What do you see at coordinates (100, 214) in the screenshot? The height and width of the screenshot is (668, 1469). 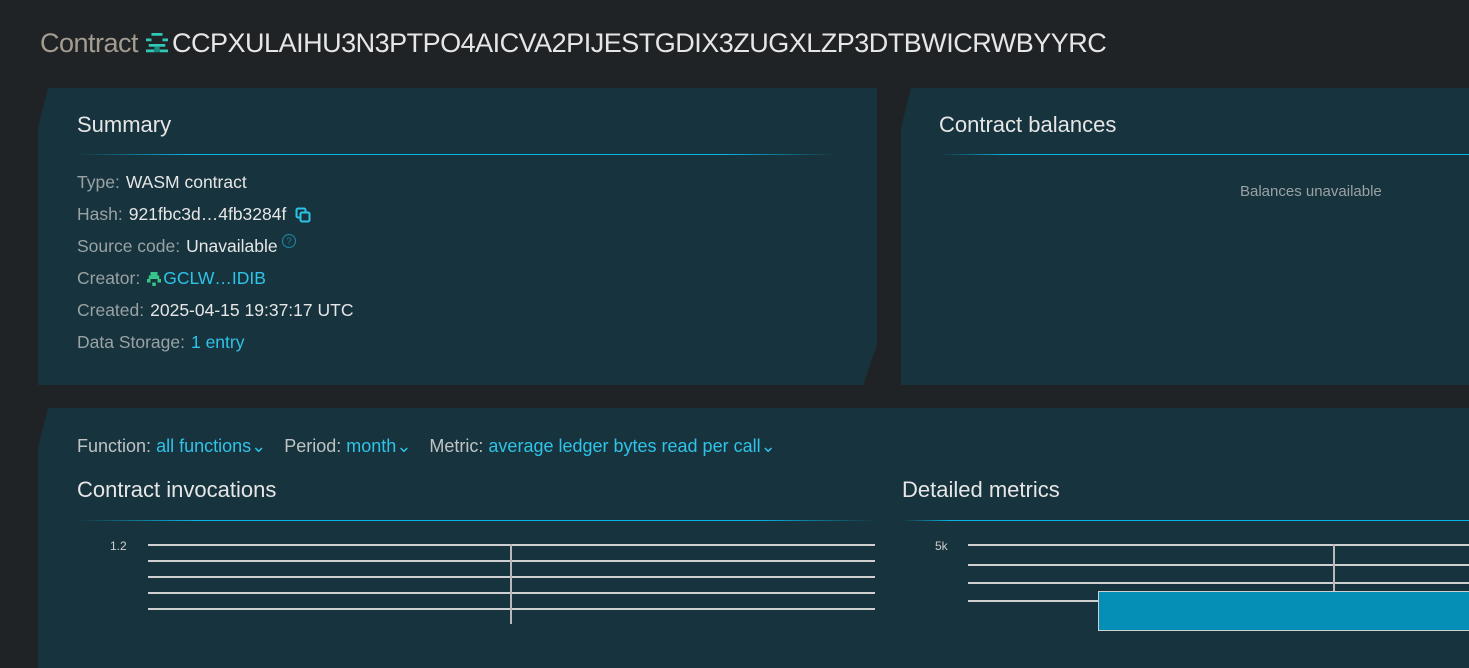 I see `hash-label: Hash:` at bounding box center [100, 214].